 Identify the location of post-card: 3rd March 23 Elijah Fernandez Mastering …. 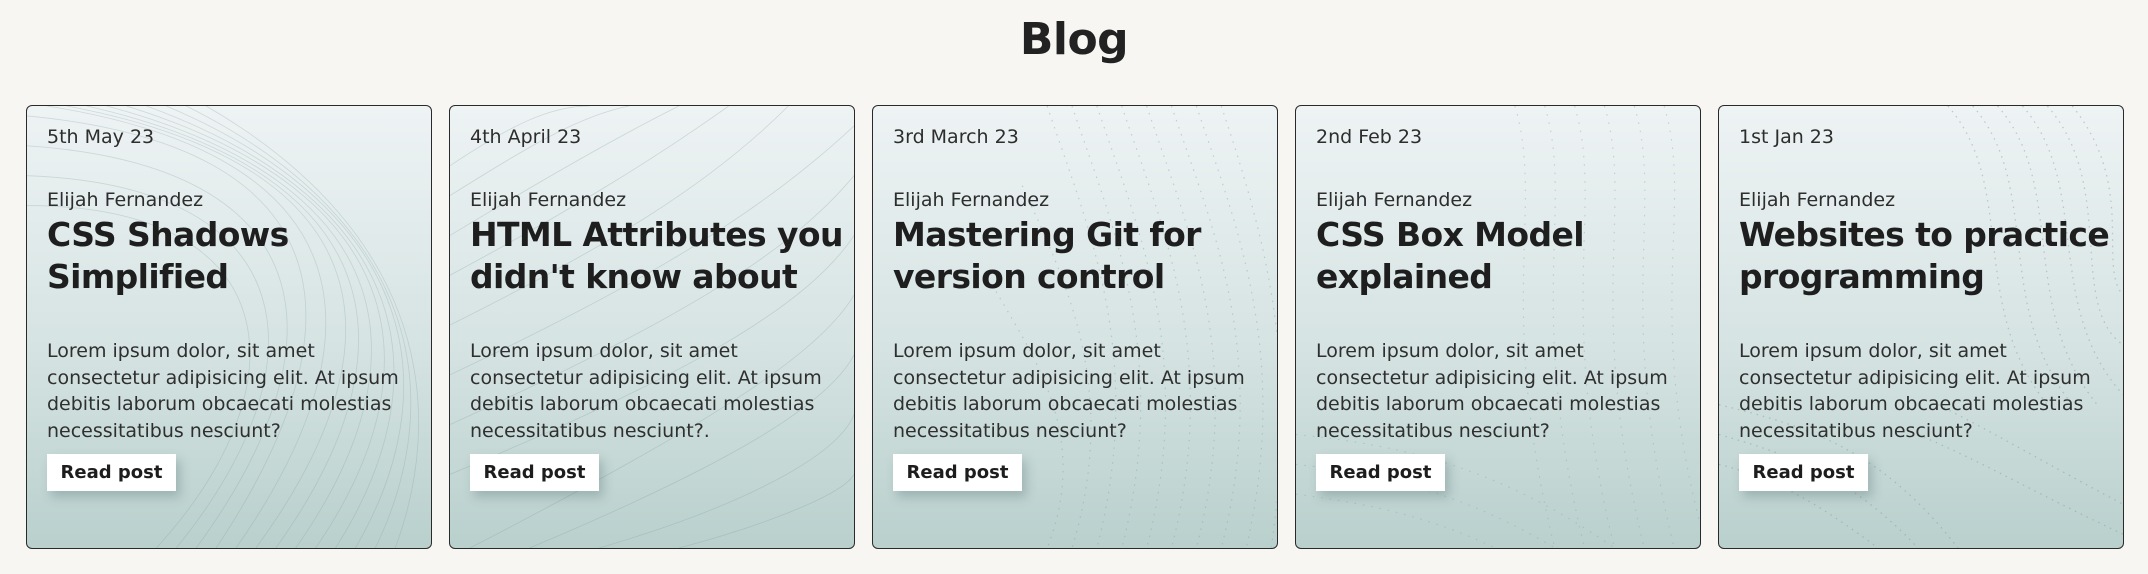
(1075, 327).